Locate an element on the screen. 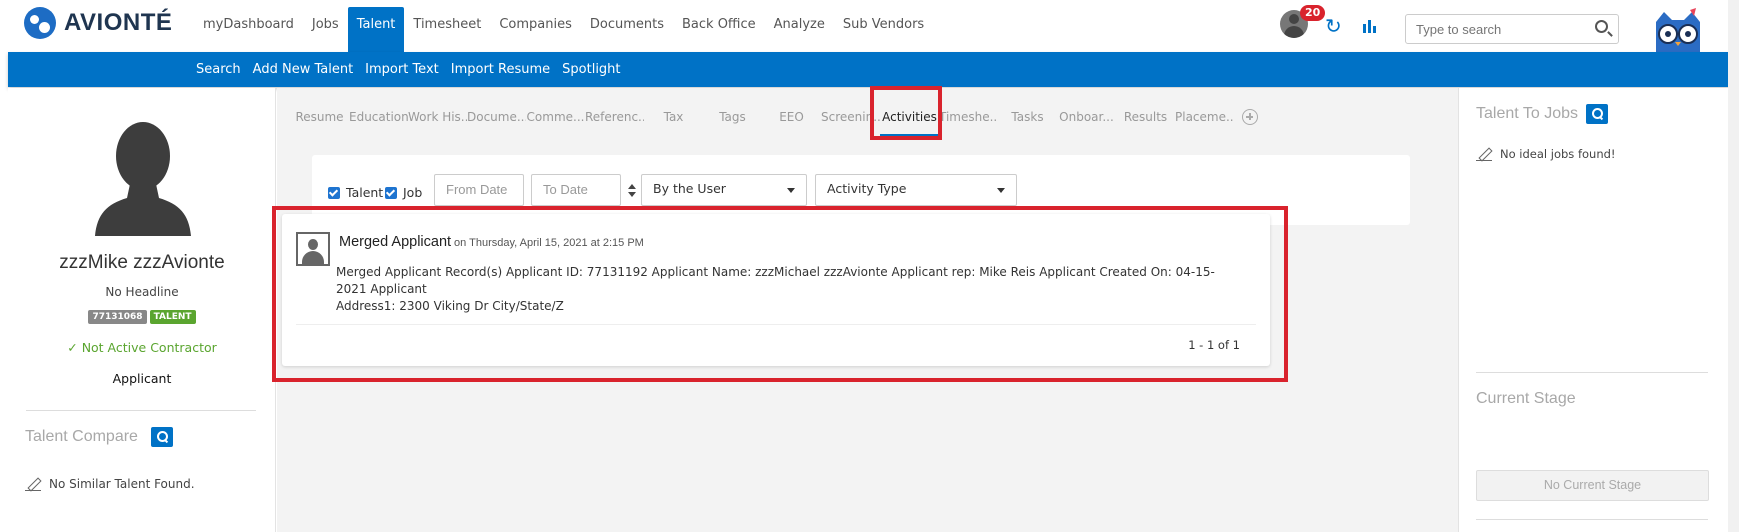  from-date-input: From Date is located at coordinates (479, 190).